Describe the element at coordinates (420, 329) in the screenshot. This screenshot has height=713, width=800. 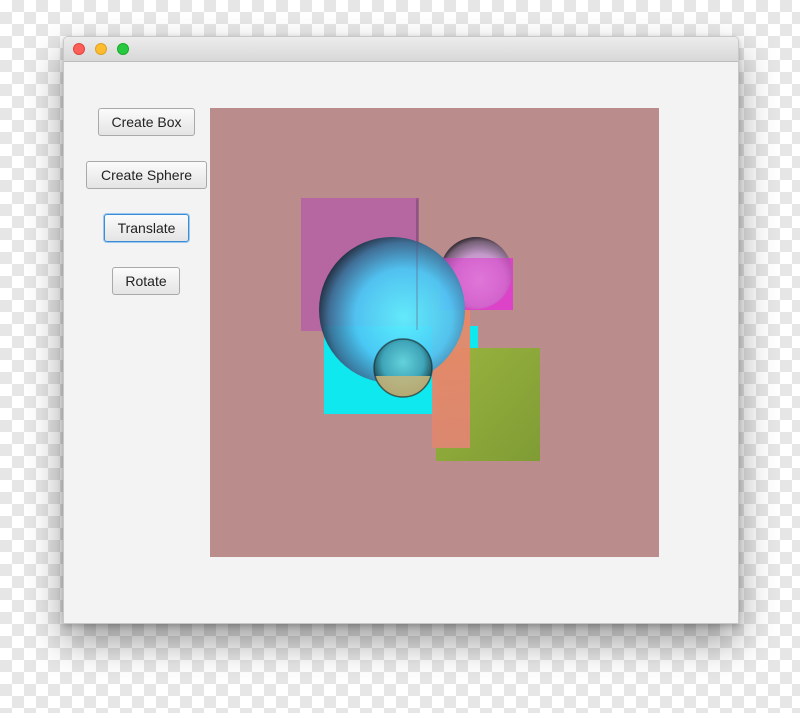
I see `scene-graphics` at that location.